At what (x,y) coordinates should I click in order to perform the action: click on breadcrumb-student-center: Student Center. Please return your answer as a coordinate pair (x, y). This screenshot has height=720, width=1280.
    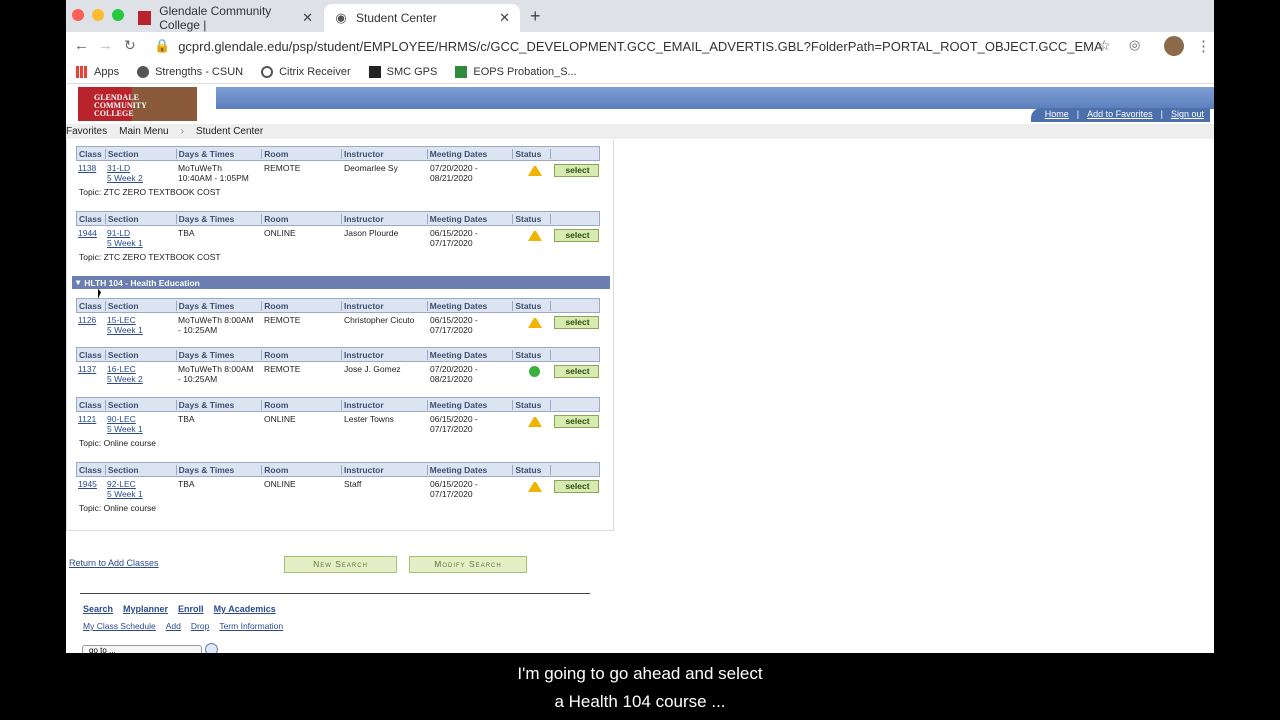
    Looking at the image, I should click on (229, 131).